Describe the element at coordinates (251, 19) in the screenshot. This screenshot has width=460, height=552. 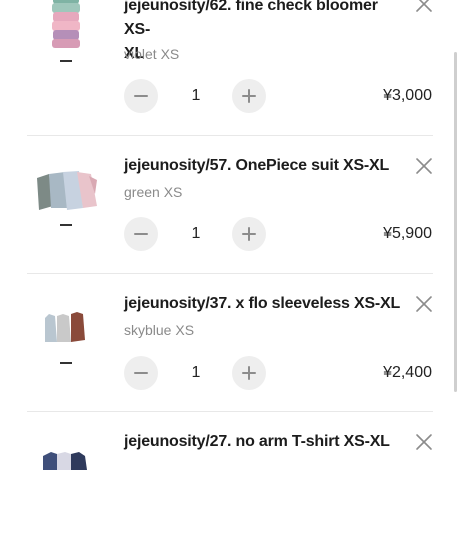
I see `product-name-line: jejeunosity/62. fine check bloomer XS-` at that location.